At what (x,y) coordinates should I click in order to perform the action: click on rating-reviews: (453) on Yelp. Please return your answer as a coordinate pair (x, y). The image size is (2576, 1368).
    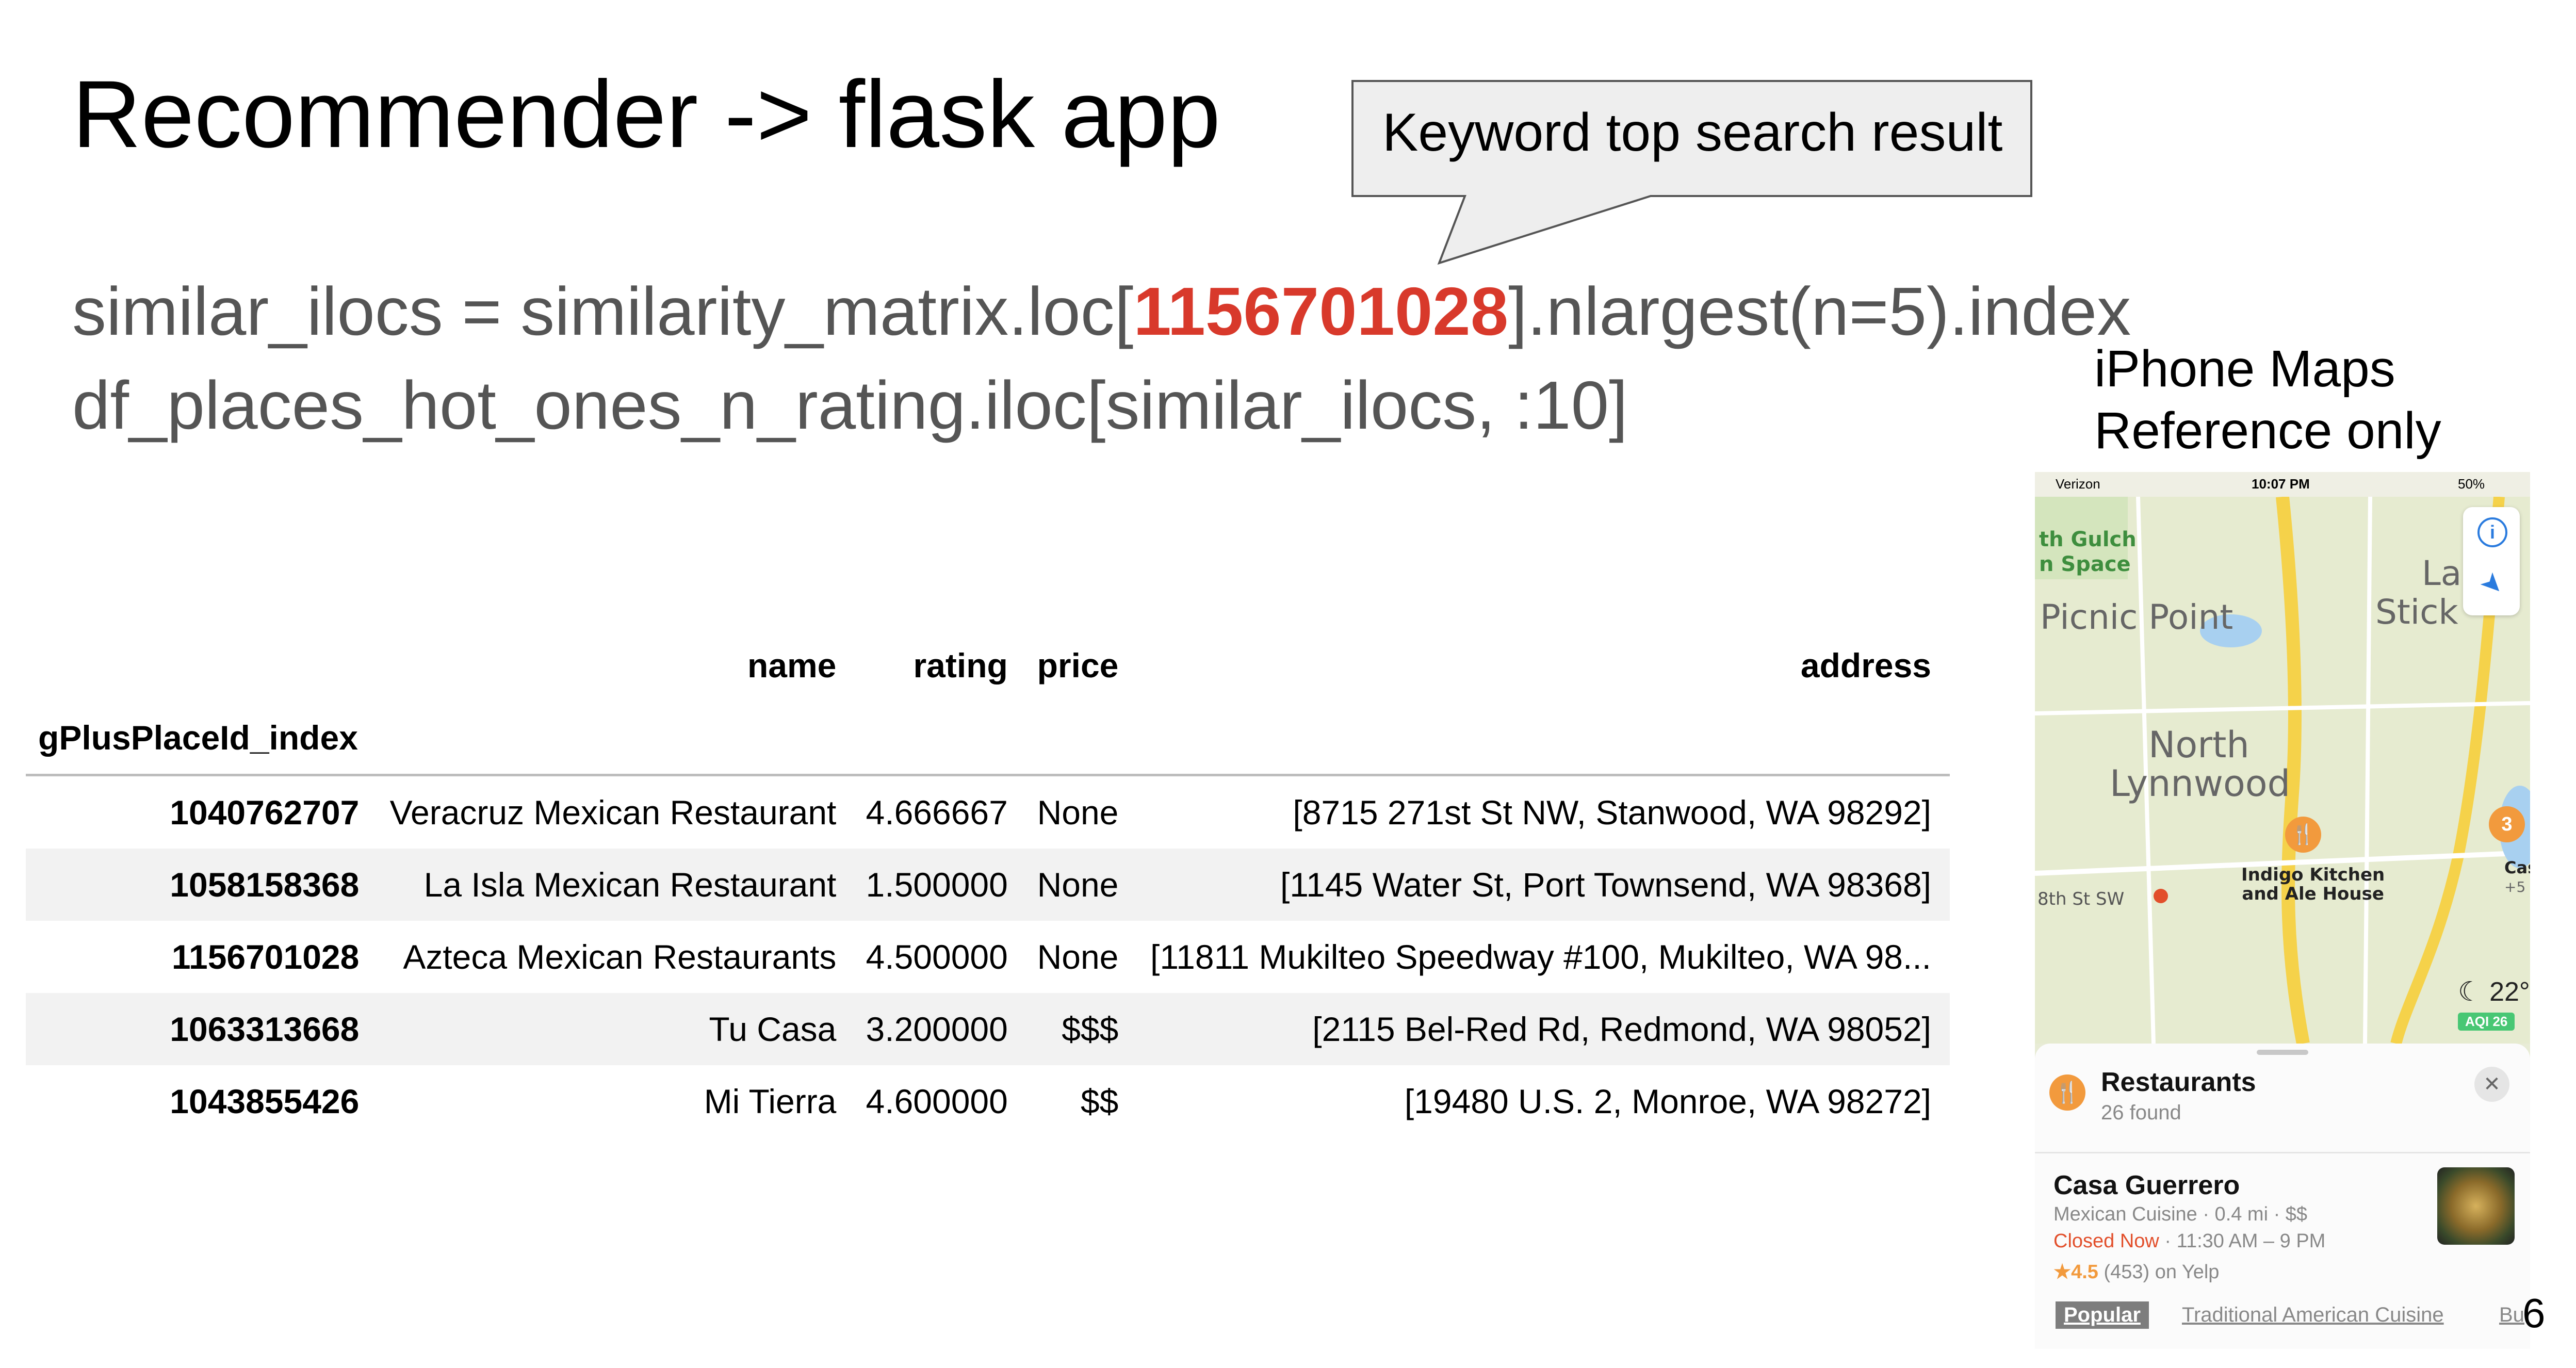
    Looking at the image, I should click on (2159, 1272).